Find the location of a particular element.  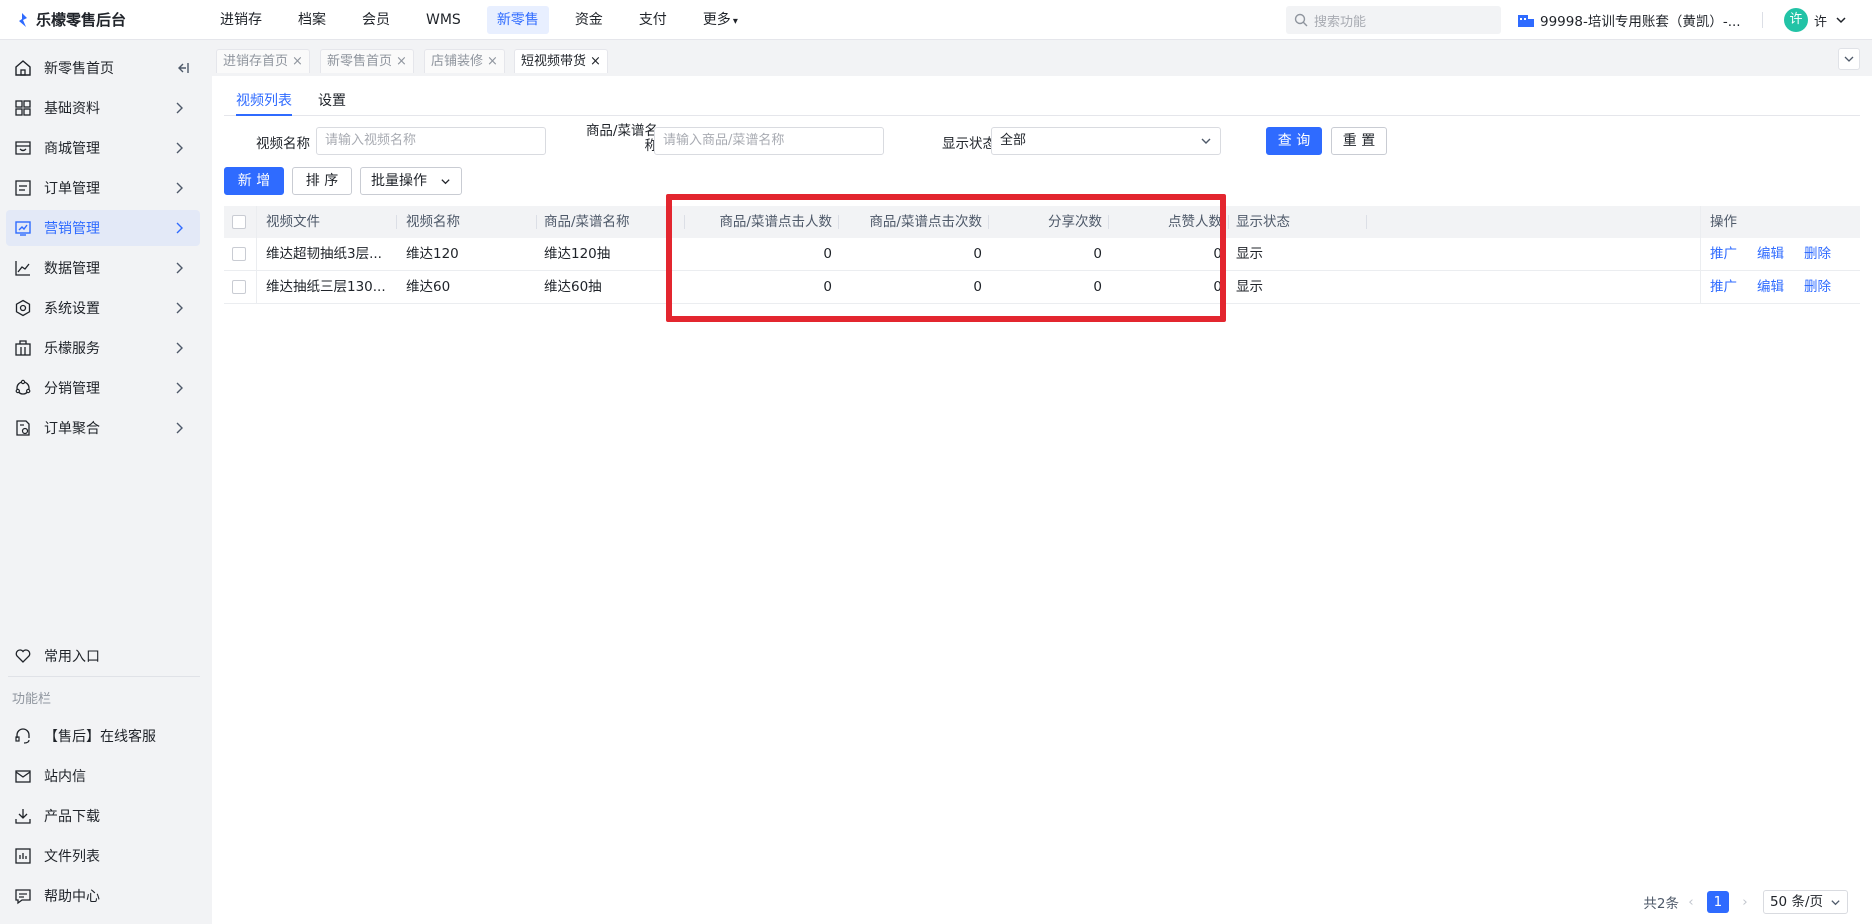

topnav-item-inventory: 进销存 is located at coordinates (241, 20).